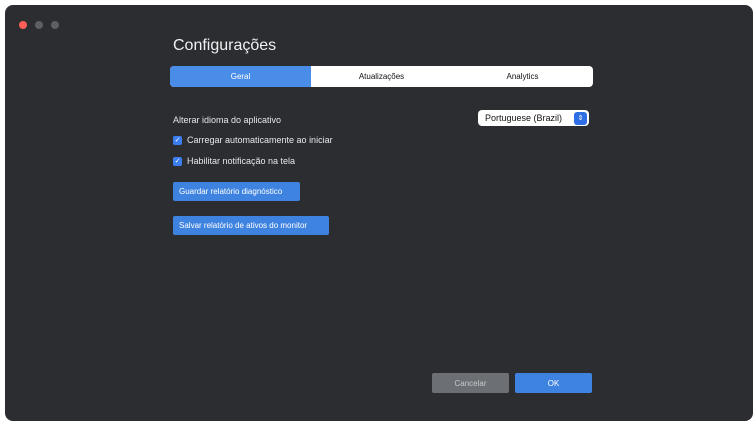  Describe the element at coordinates (55, 25) in the screenshot. I see `zoom-window-icon` at that location.